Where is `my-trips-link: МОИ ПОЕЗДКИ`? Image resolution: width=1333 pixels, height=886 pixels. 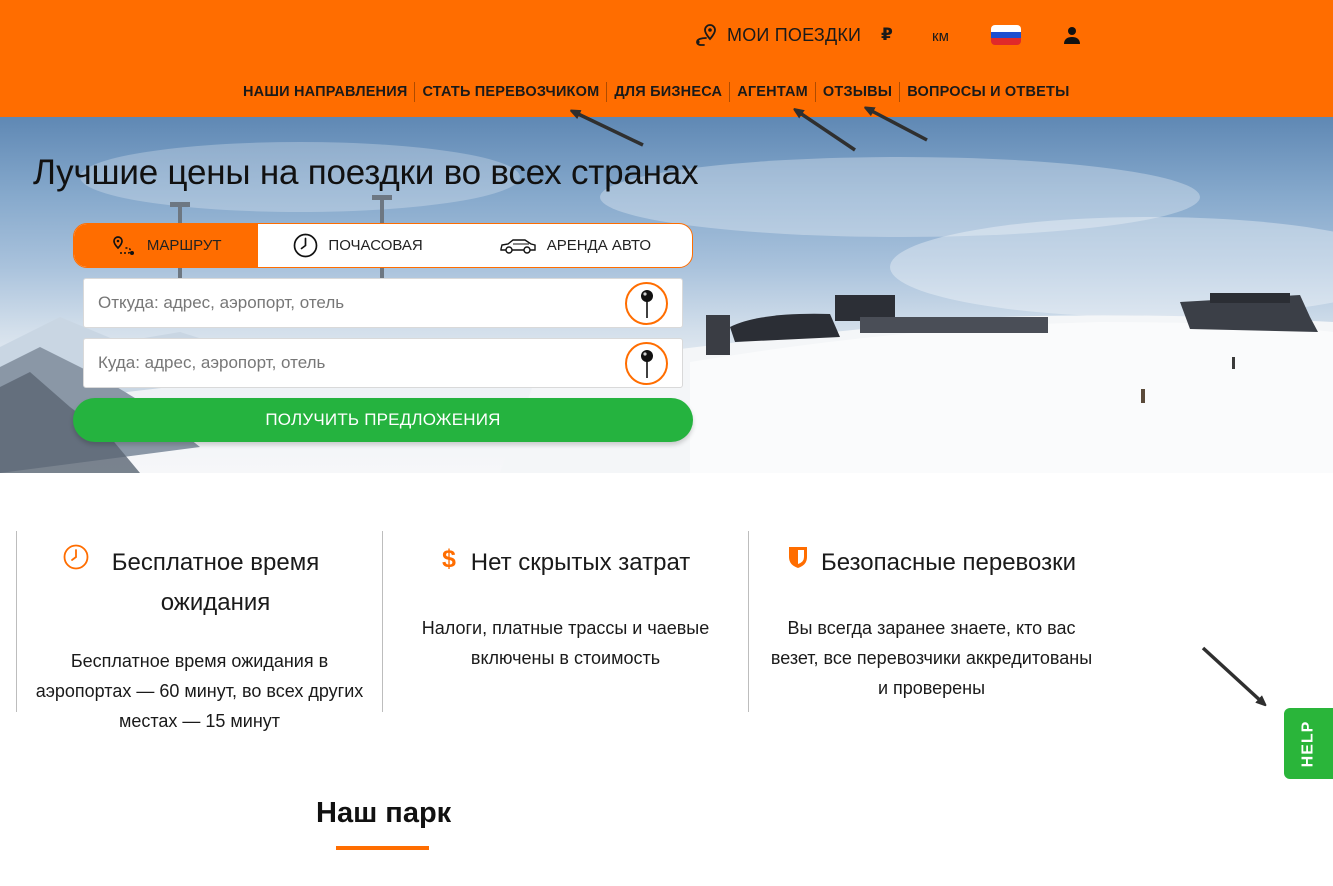
my-trips-link: МОИ ПОЕЗДКИ is located at coordinates (777, 35).